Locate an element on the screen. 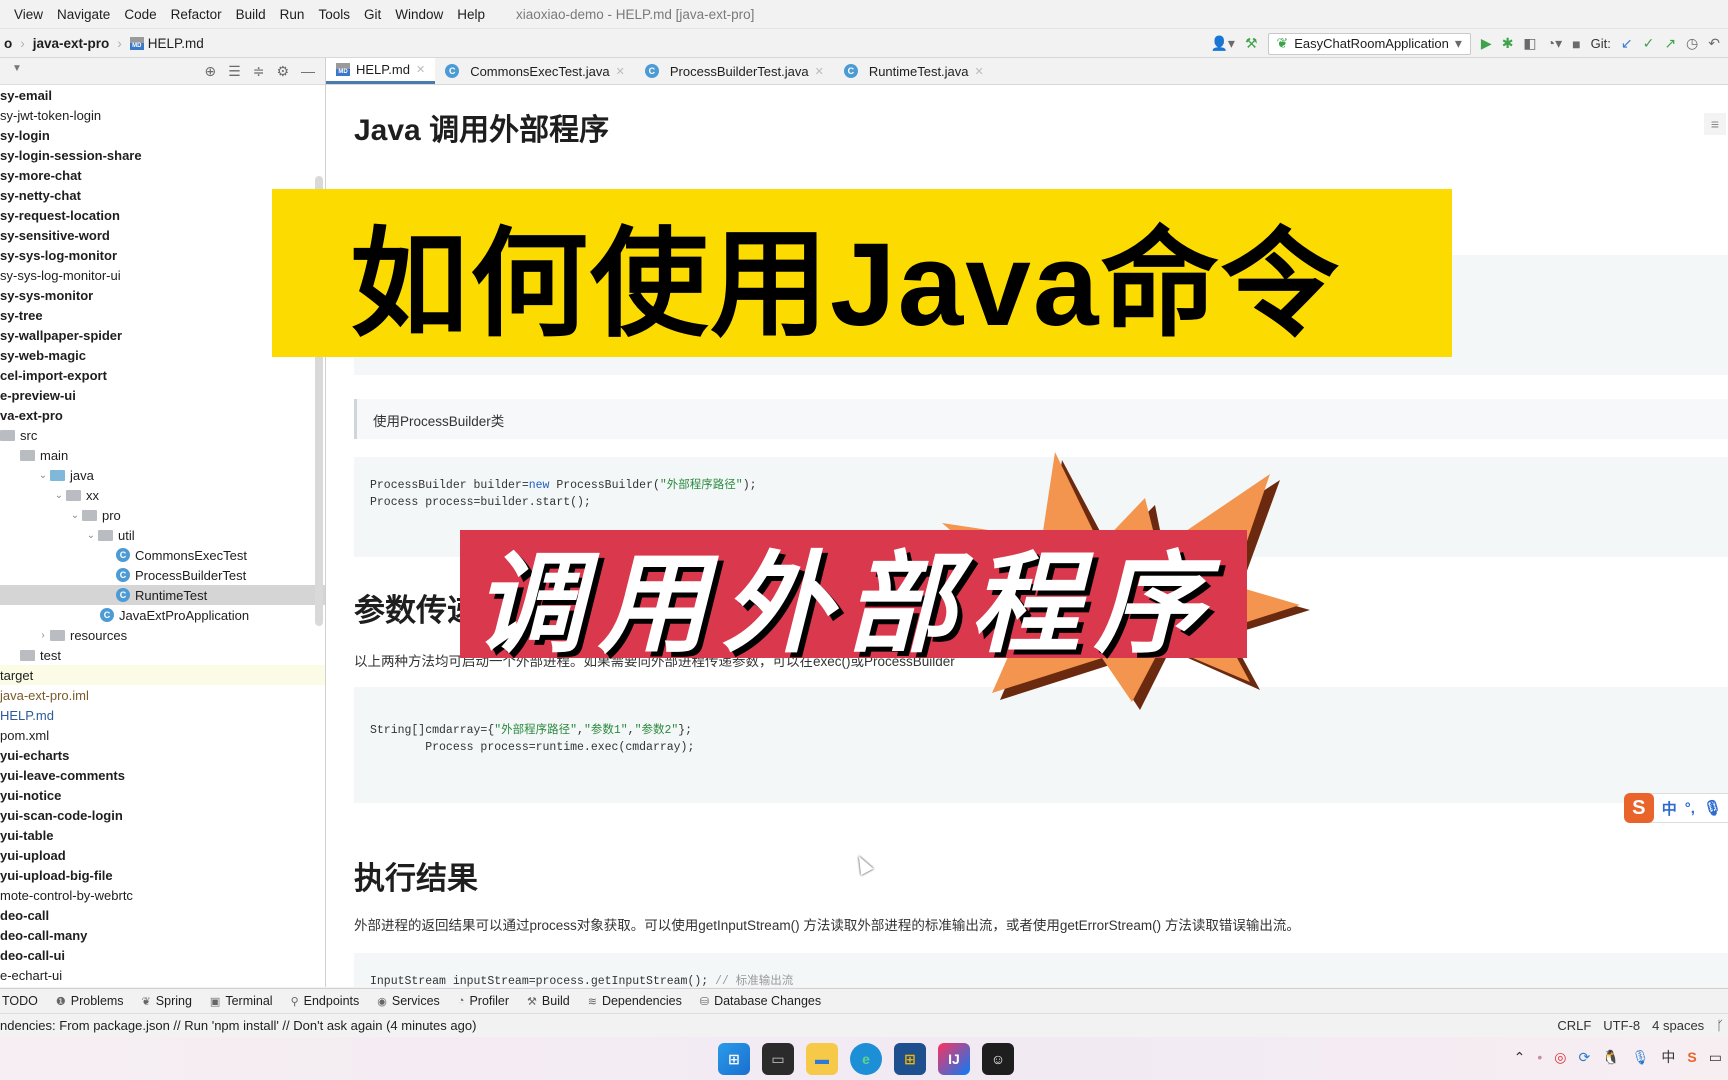 The height and width of the screenshot is (1080, 1728). breadcrumb-module: java-ext-pro is located at coordinates (71, 43).